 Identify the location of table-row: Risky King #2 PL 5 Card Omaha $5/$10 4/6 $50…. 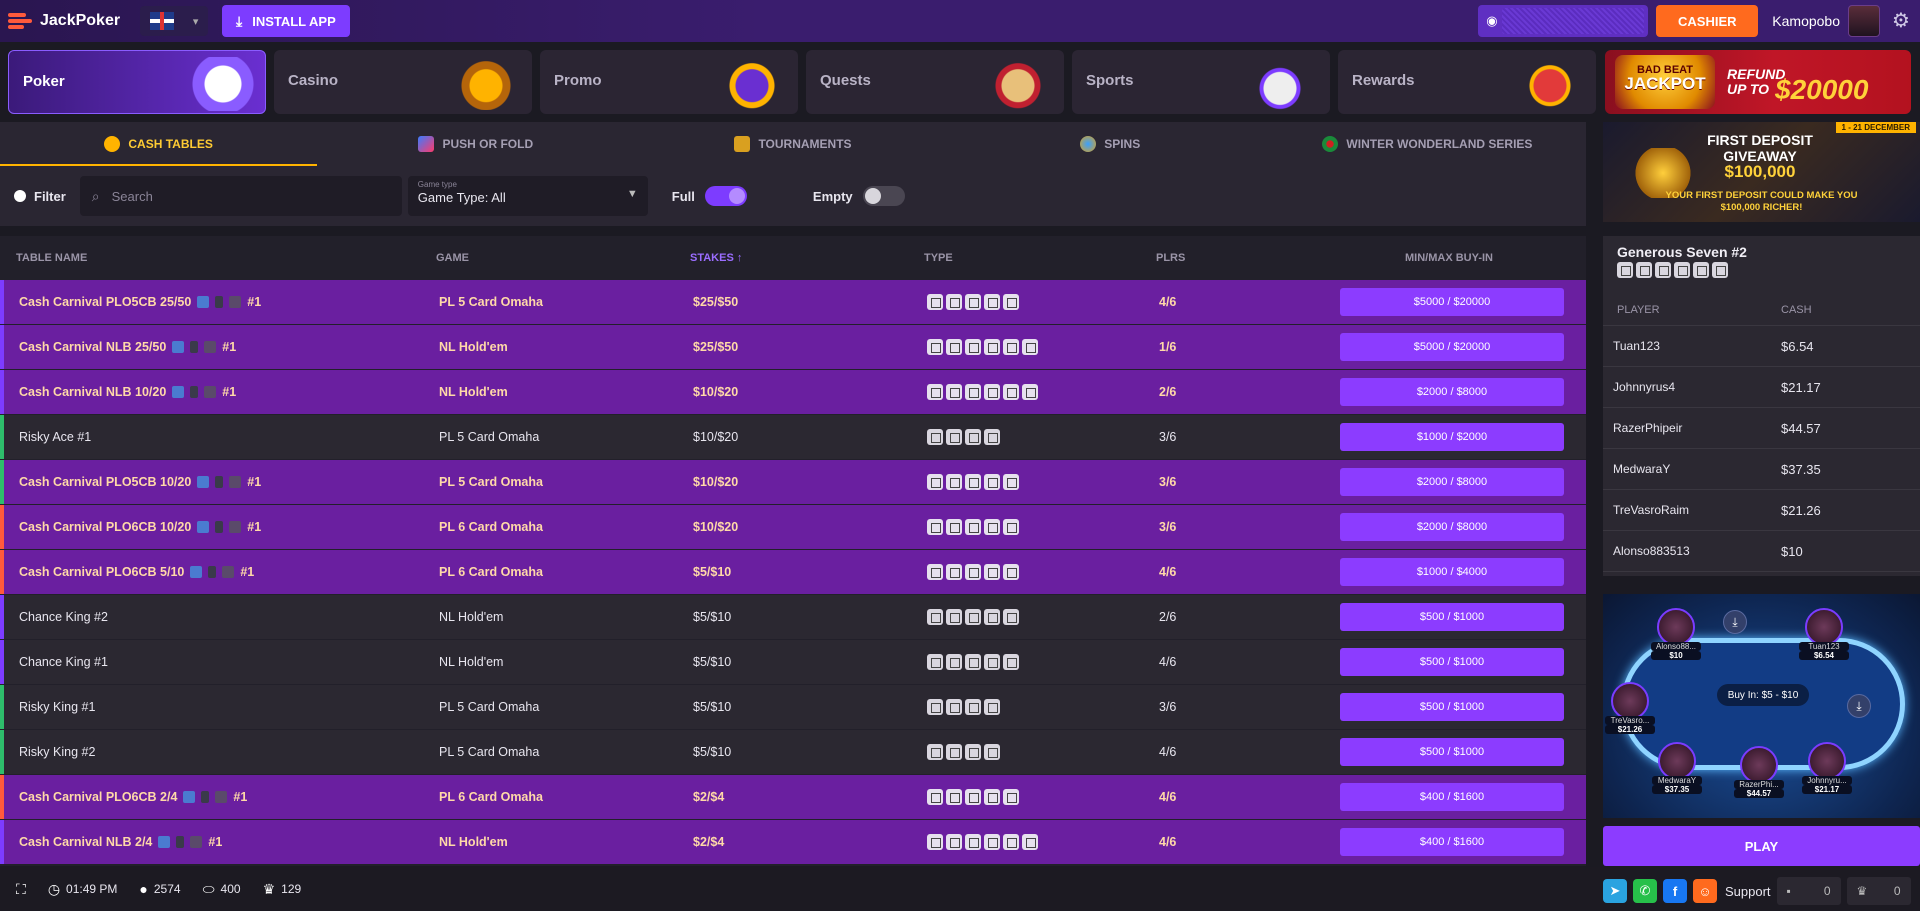
(793, 752).